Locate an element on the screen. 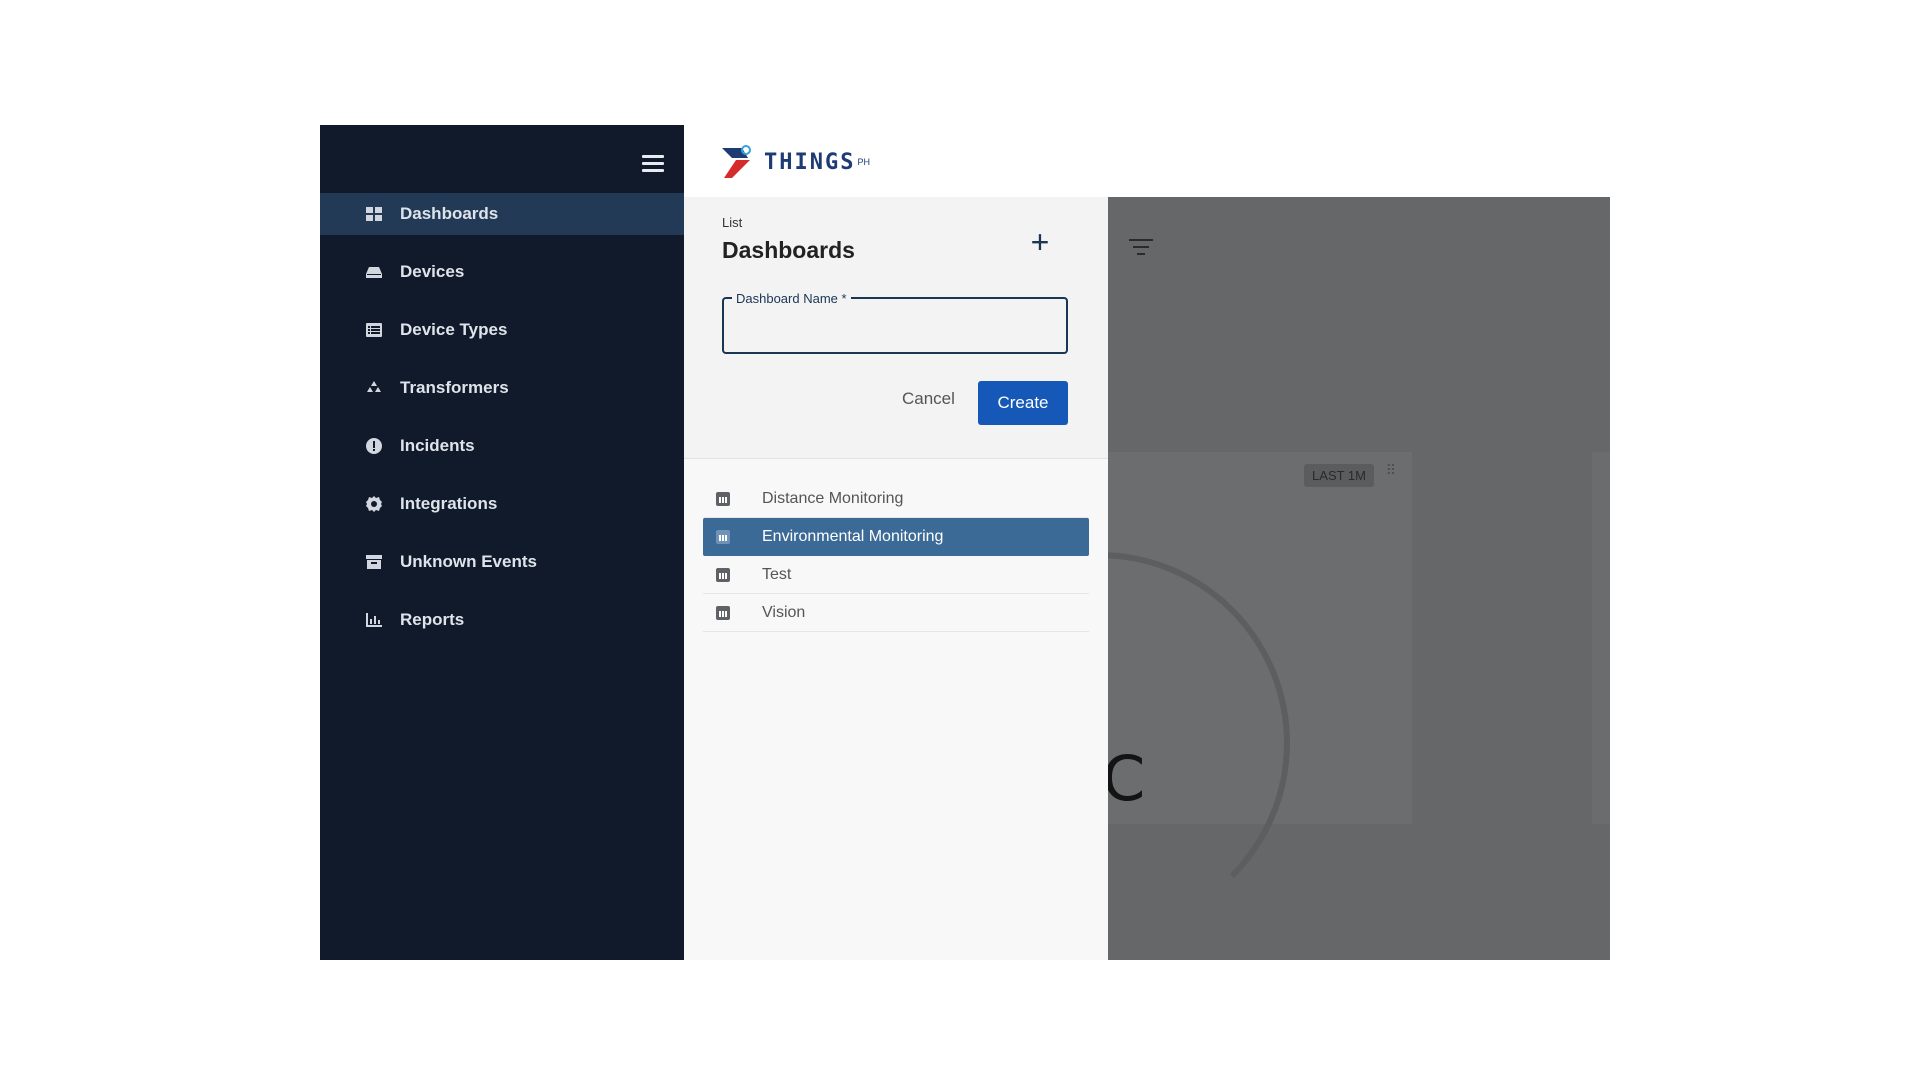 Image resolution: width=1920 pixels, height=1080 pixels. sidebar-item-unknown-events: Unknown Events is located at coordinates (502, 562).